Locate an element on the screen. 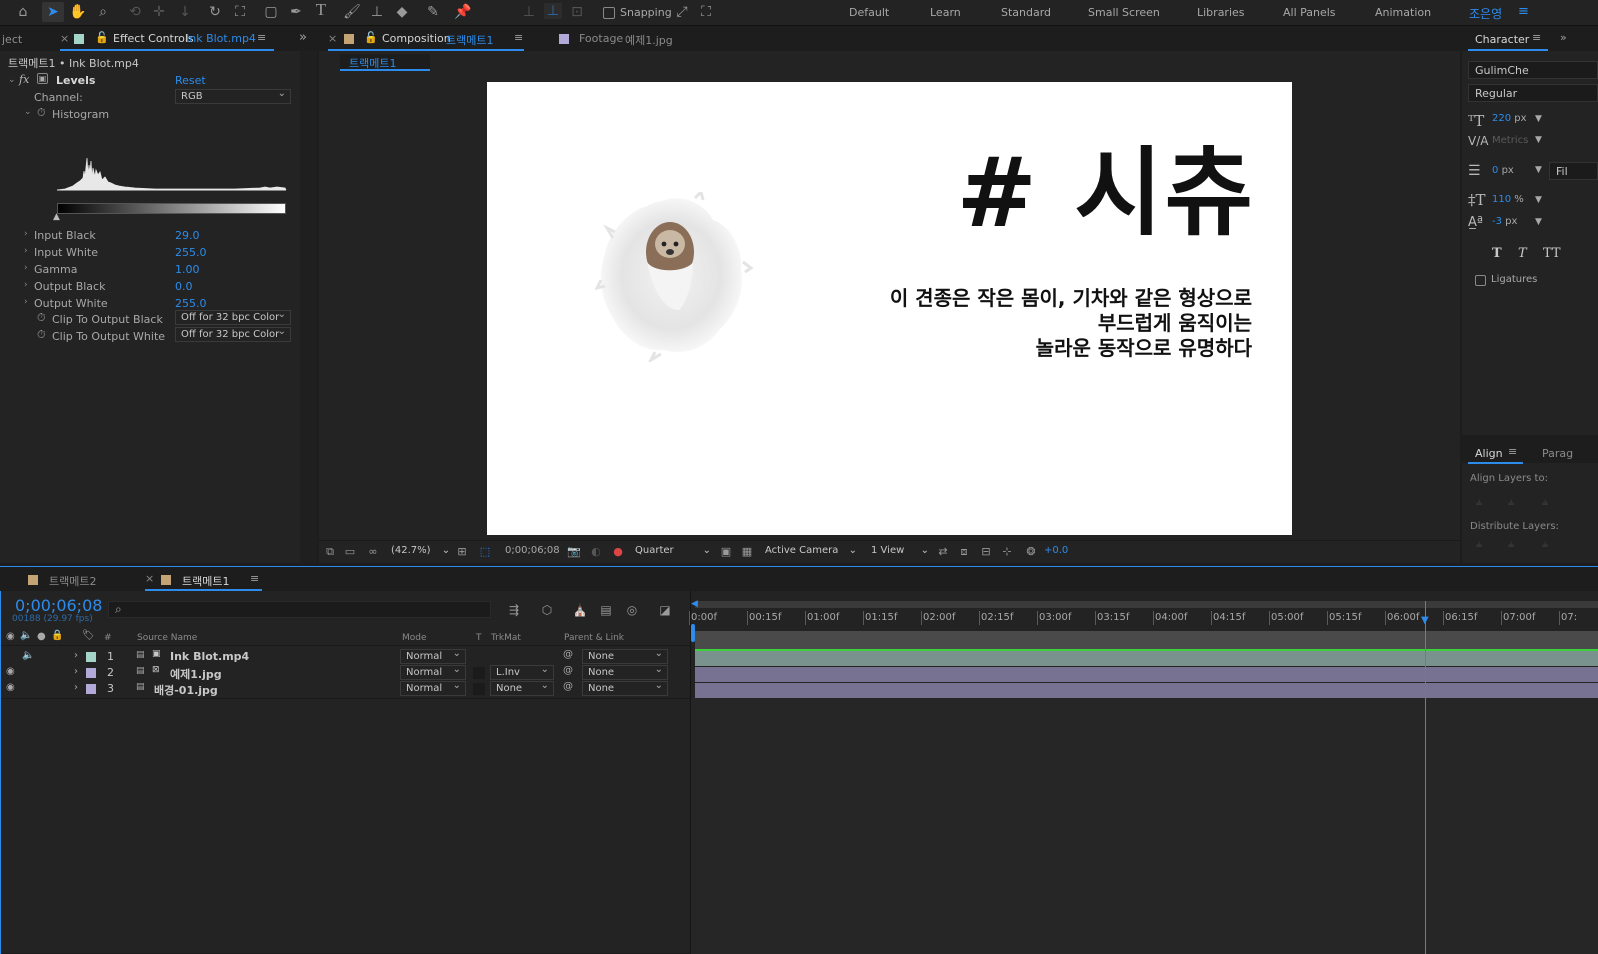 The image size is (1598, 954). stopwatch-icon: ⏱ is located at coordinates (41, 335).